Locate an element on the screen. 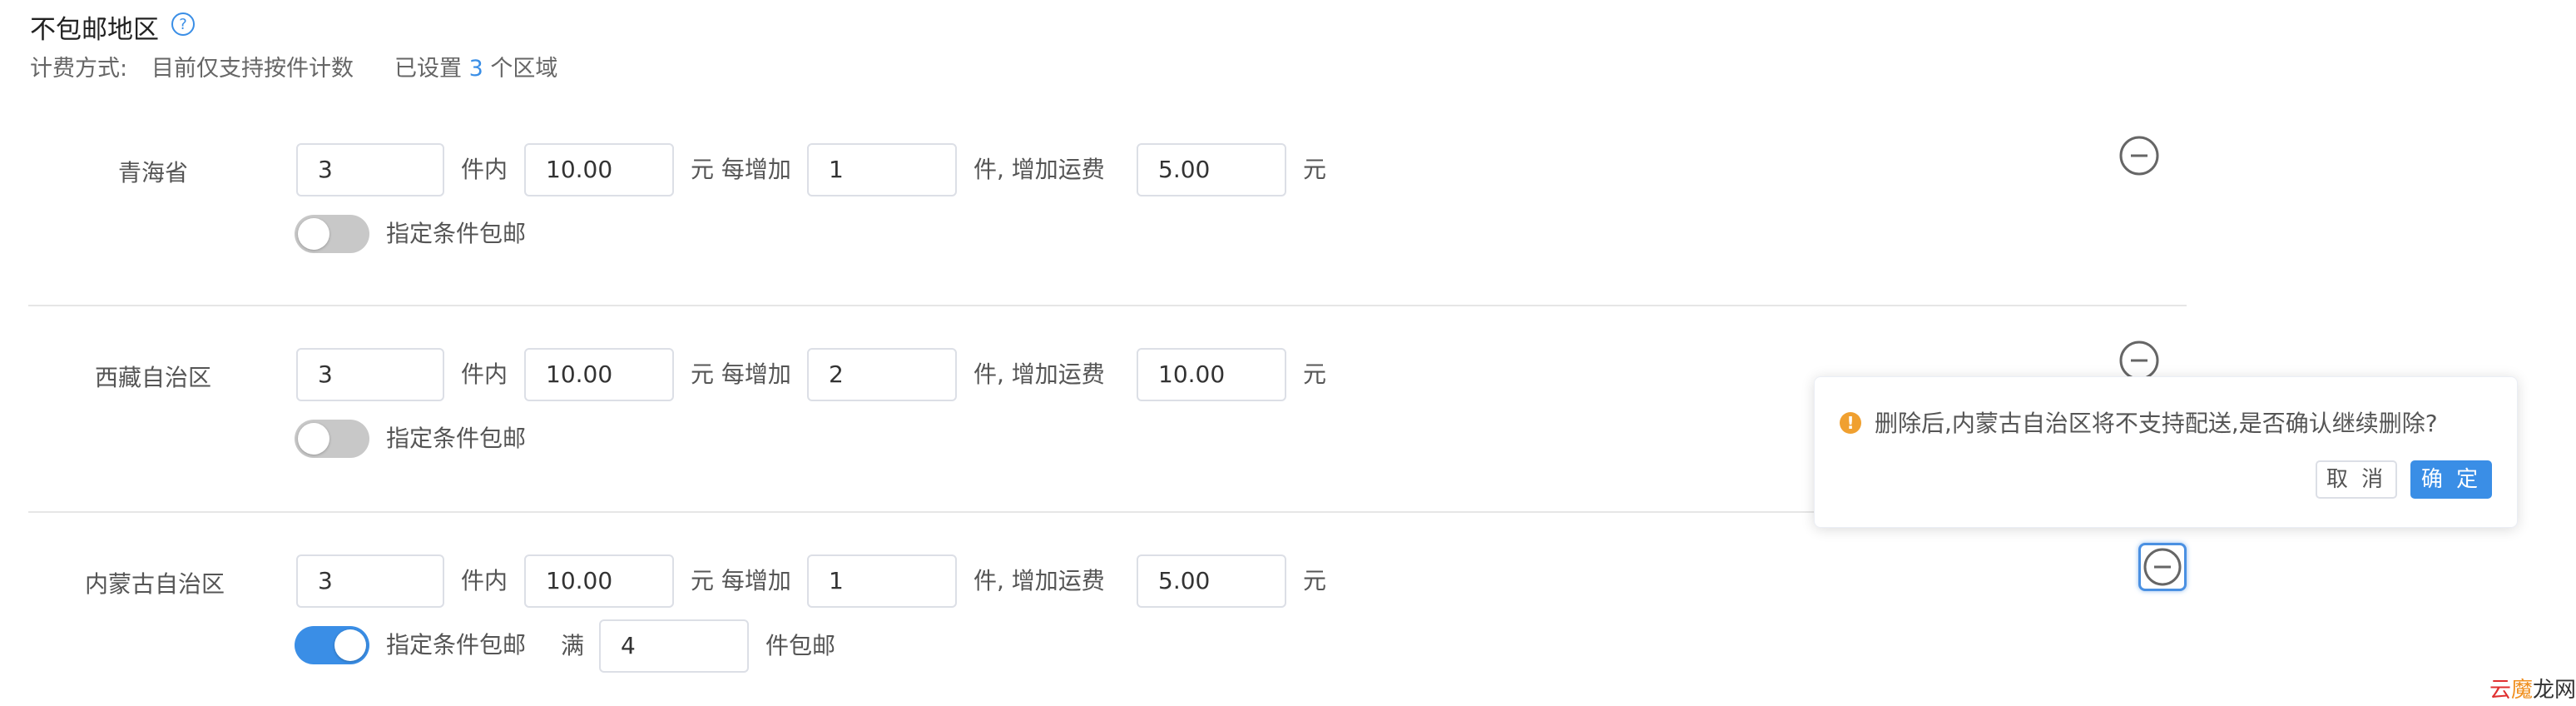 The height and width of the screenshot is (706, 2576). region-count-number: 3 is located at coordinates (475, 69).